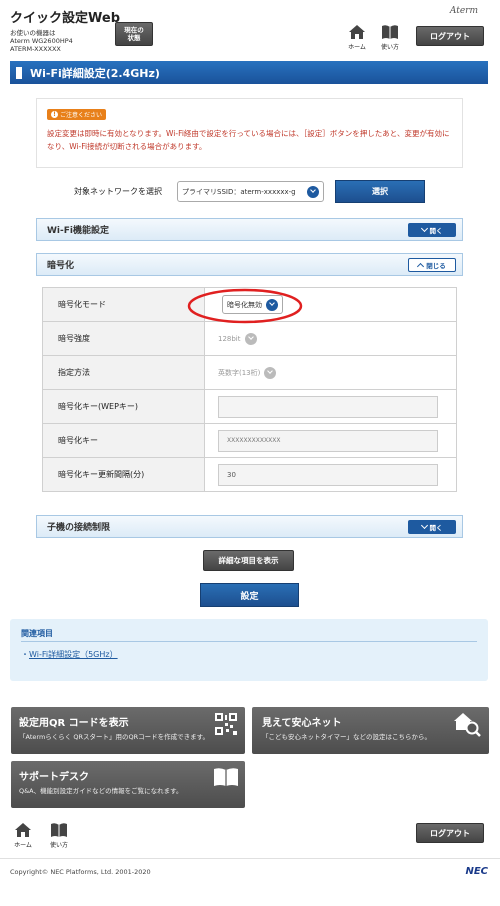  I want to click on row-value: 128bit, so click(330, 338).